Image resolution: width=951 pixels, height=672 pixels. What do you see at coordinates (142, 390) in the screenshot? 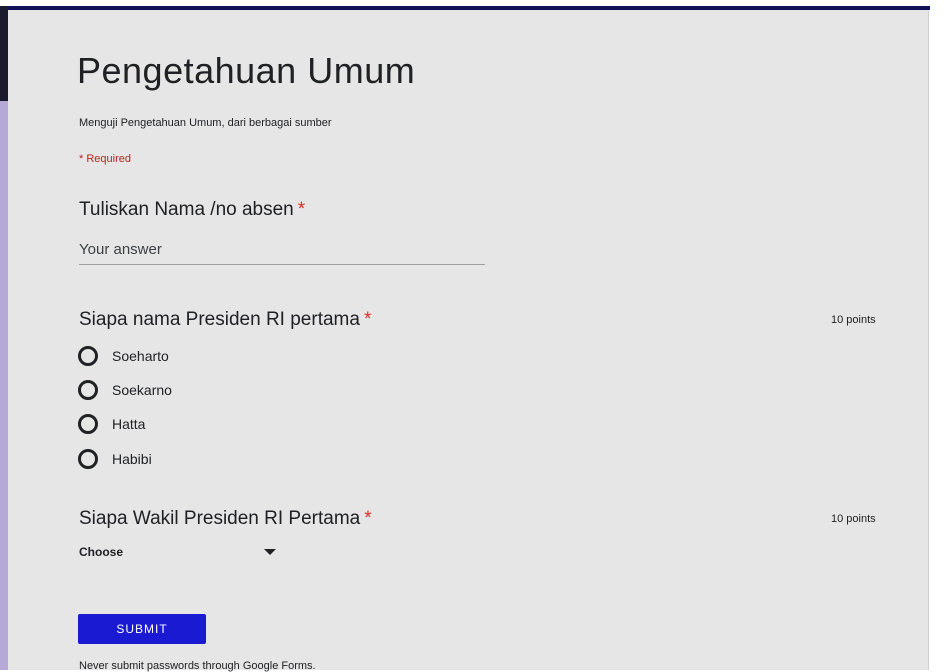
I see `radio-option-label: Soekarno` at bounding box center [142, 390].